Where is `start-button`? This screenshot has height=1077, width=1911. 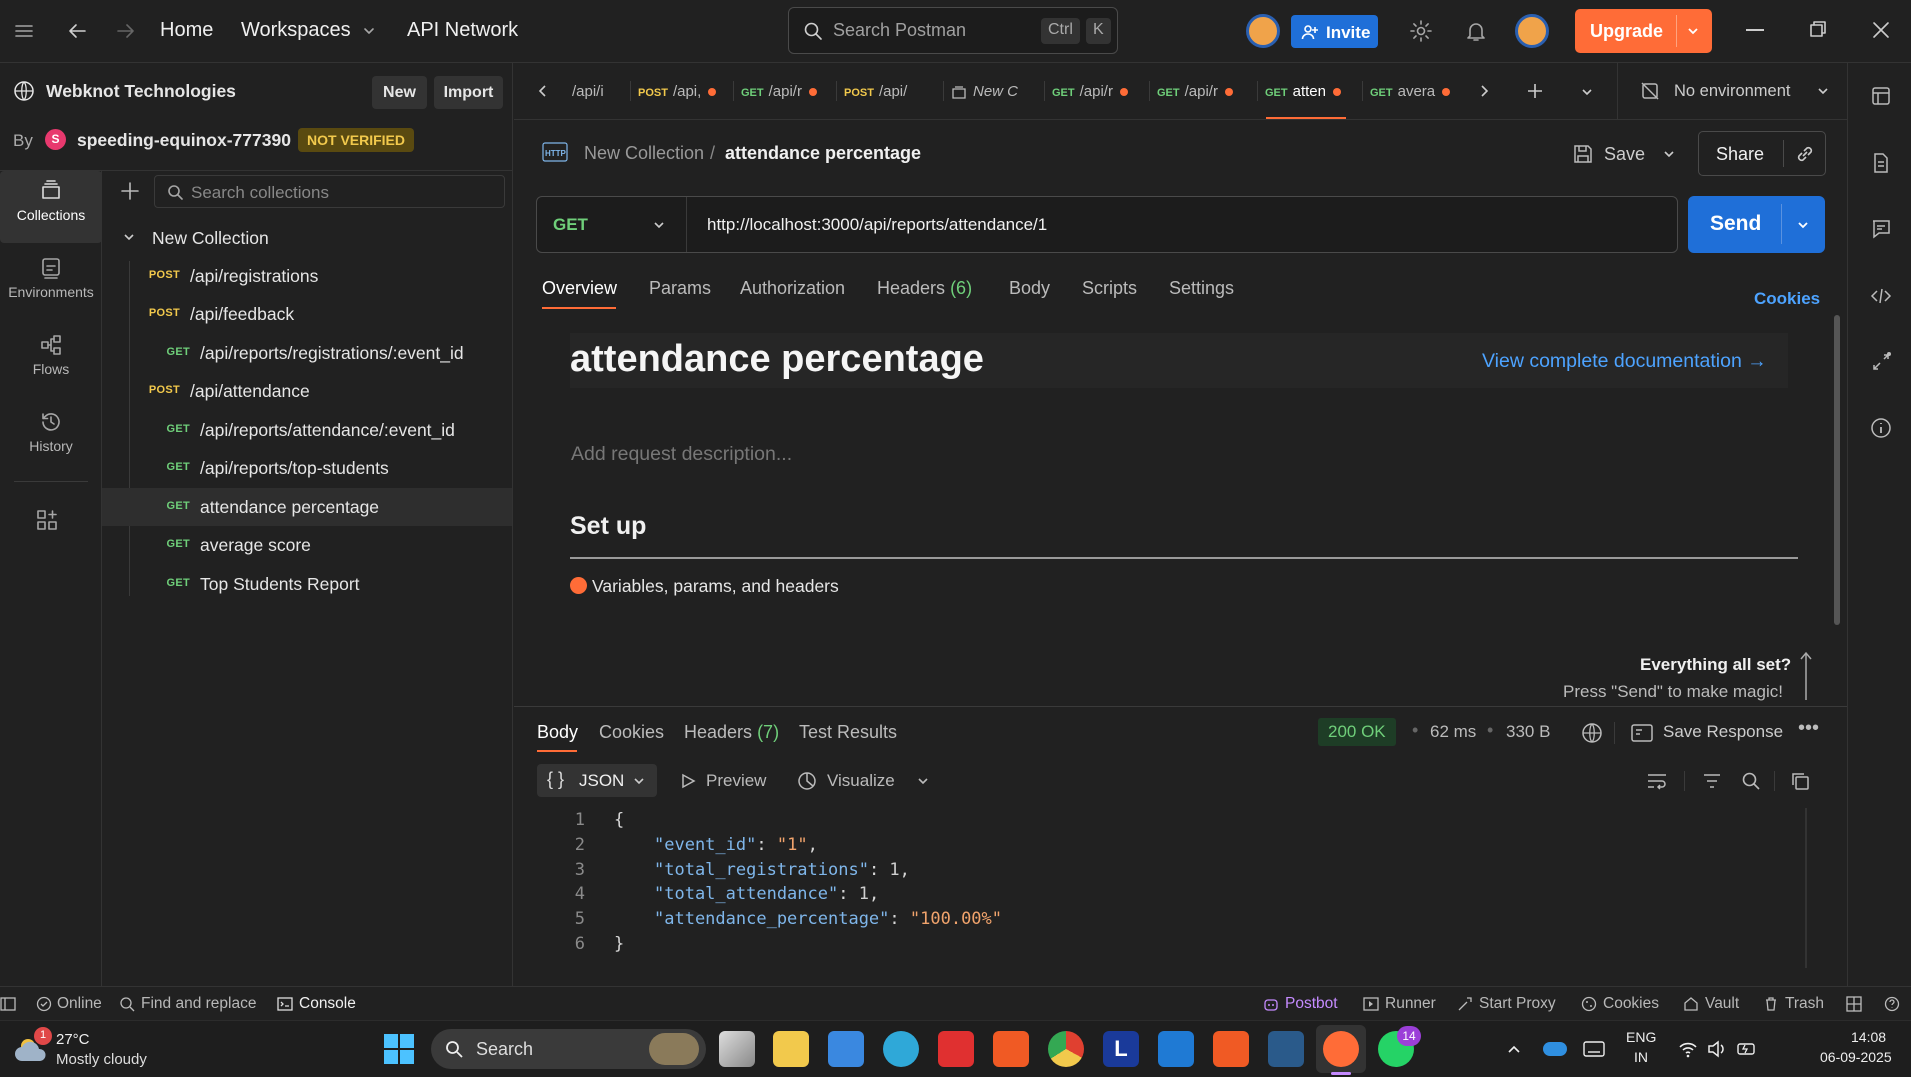 start-button is located at coordinates (399, 1049).